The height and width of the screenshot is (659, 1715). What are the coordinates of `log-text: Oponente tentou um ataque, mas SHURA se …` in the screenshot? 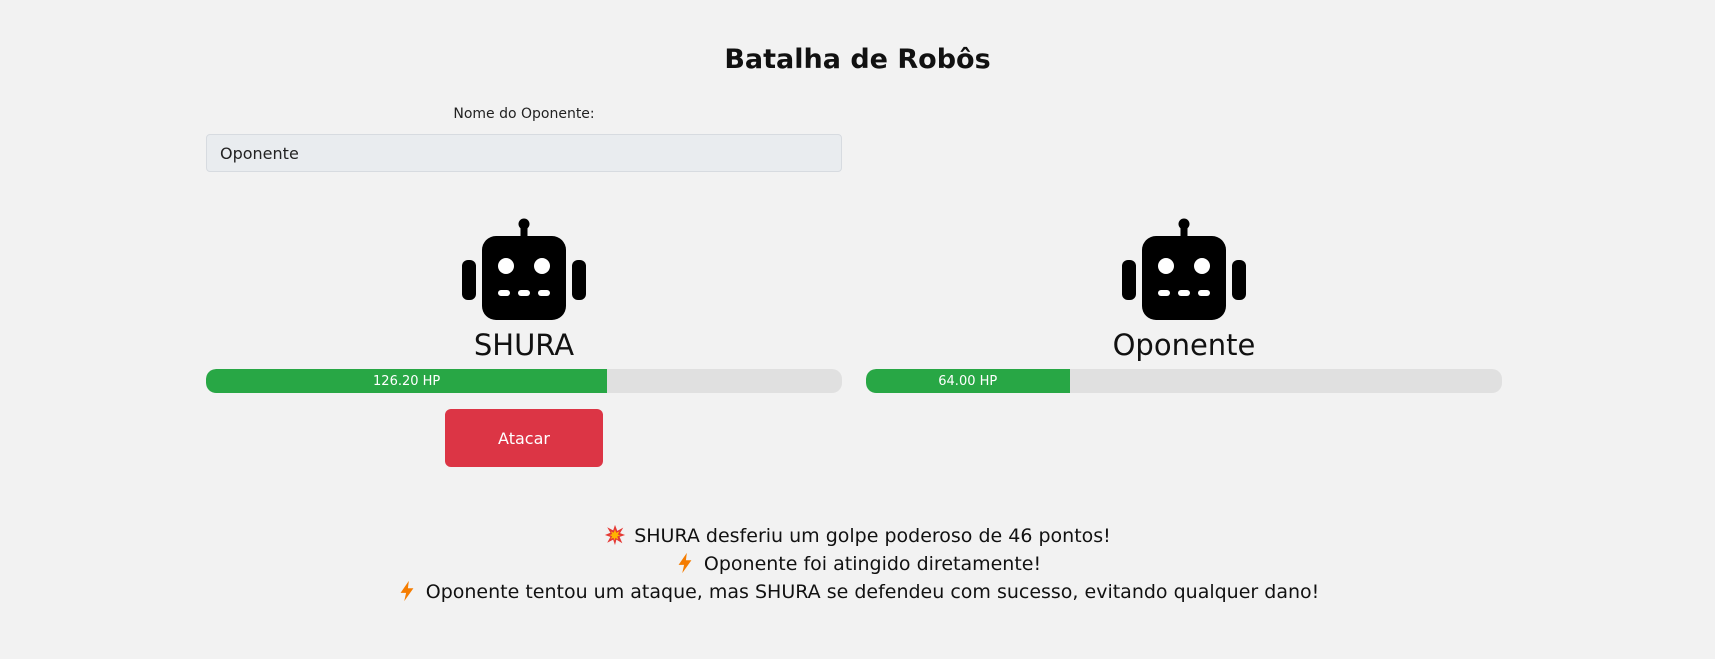 It's located at (872, 592).